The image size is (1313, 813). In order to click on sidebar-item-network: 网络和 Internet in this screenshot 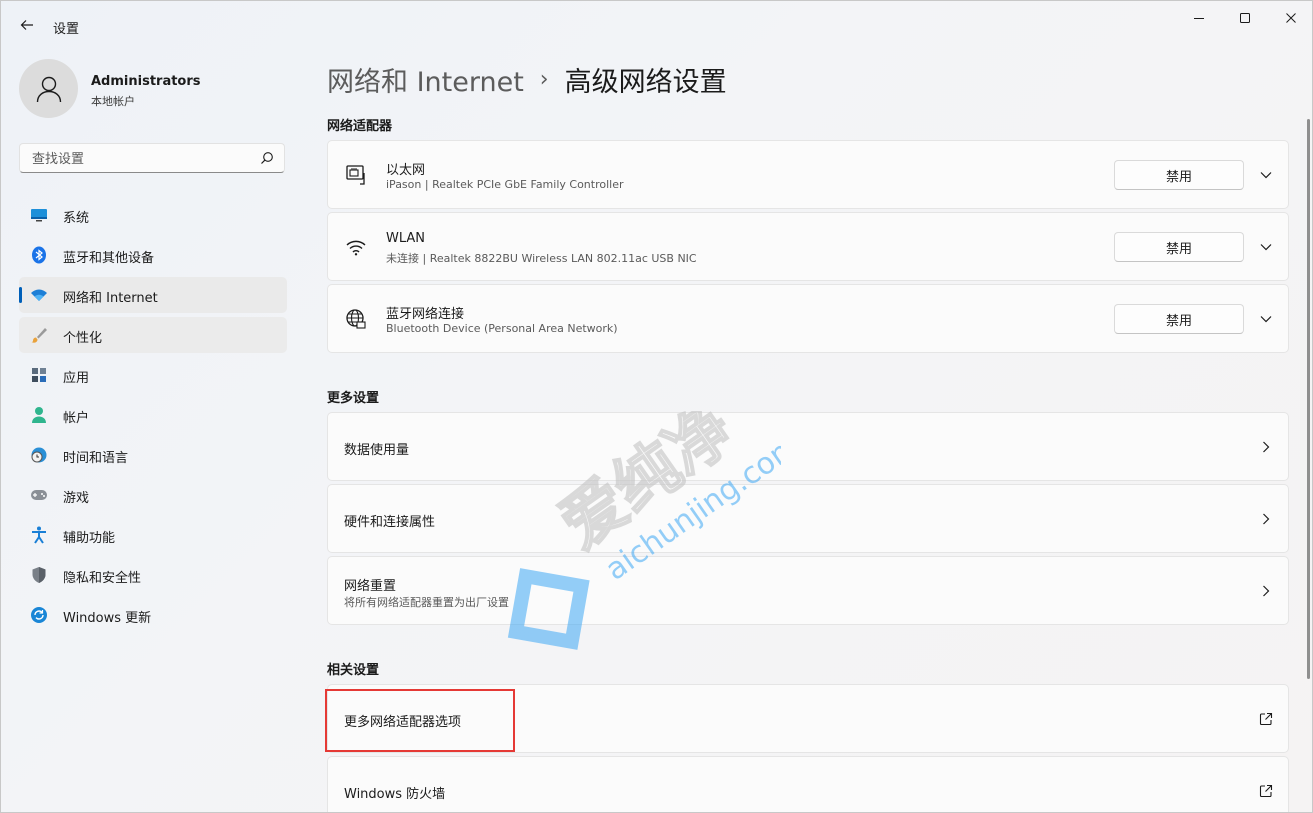, I will do `click(153, 295)`.